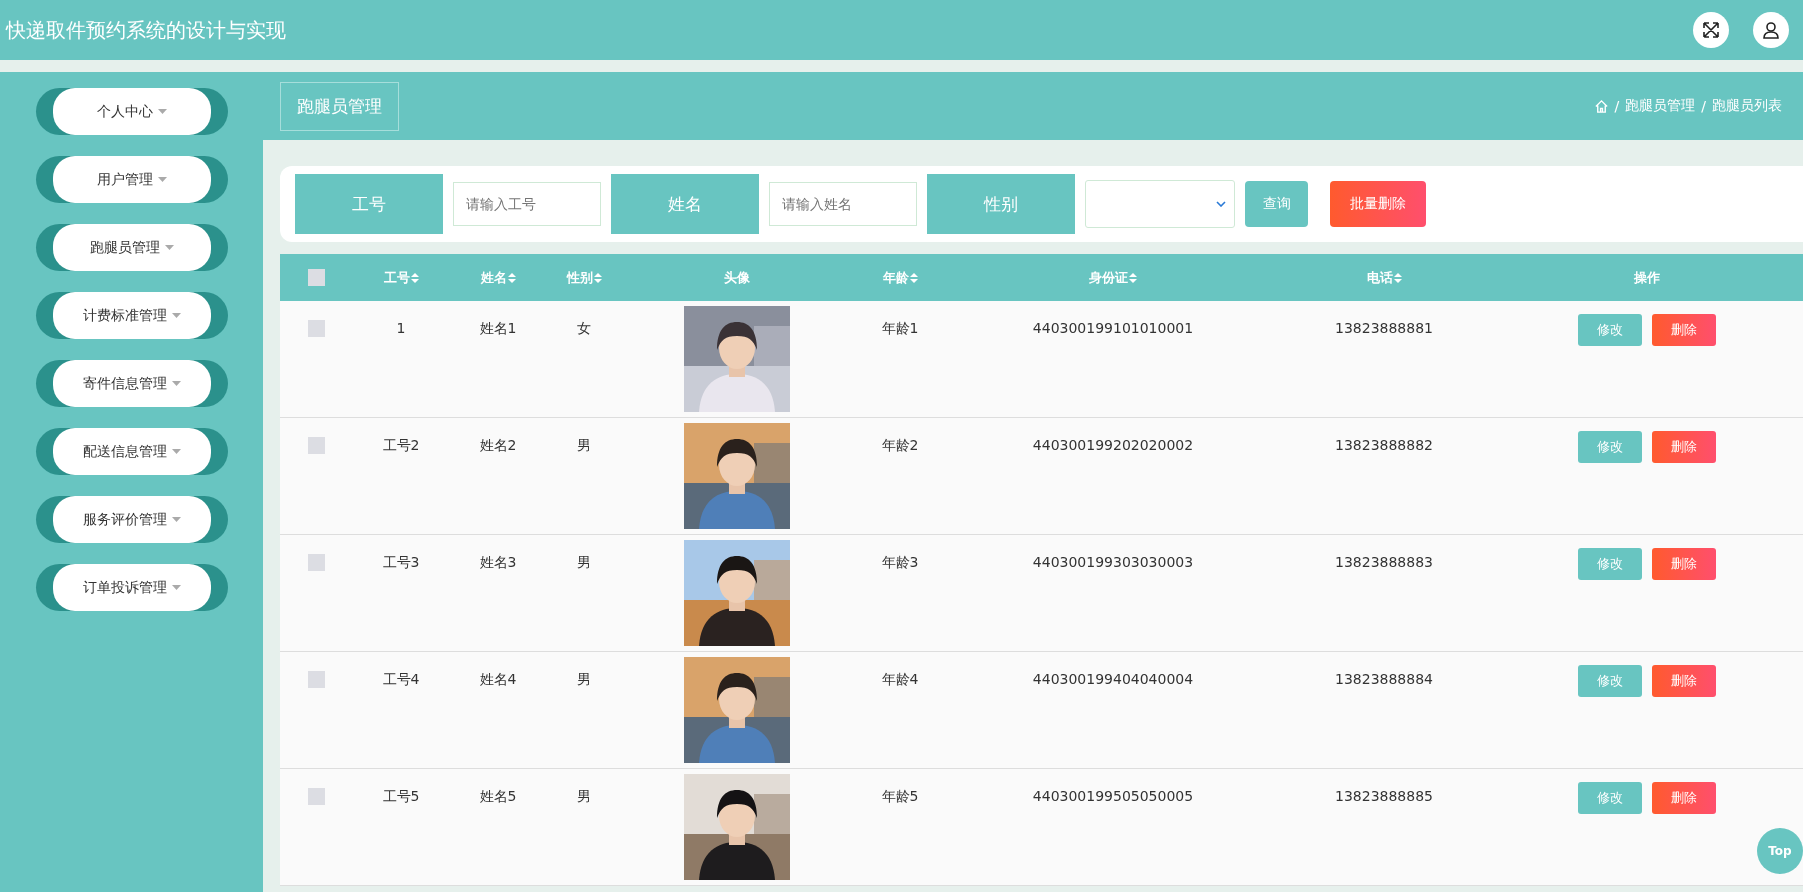  What do you see at coordinates (900, 277) in the screenshot?
I see `column-header: 年龄` at bounding box center [900, 277].